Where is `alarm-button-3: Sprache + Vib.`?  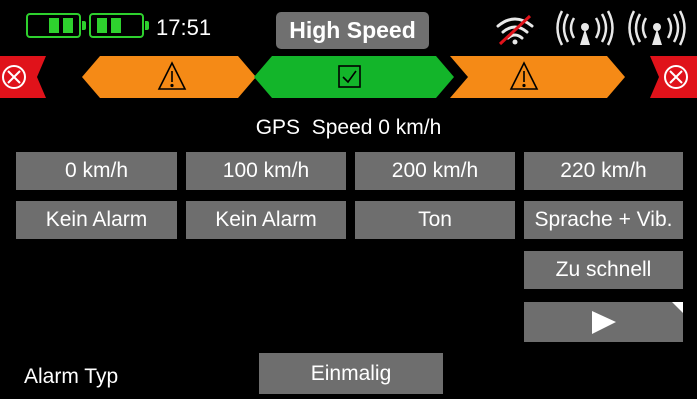
alarm-button-3: Sprache + Vib. is located at coordinates (603, 220).